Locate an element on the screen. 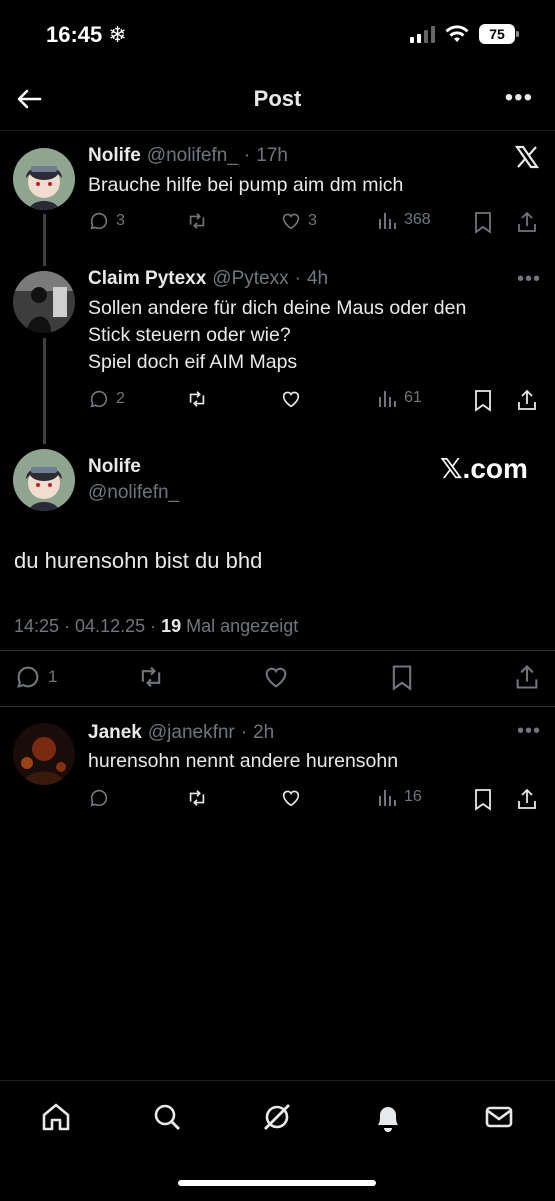 This screenshot has height=1201, width=555. view-count: 61 is located at coordinates (413, 397).